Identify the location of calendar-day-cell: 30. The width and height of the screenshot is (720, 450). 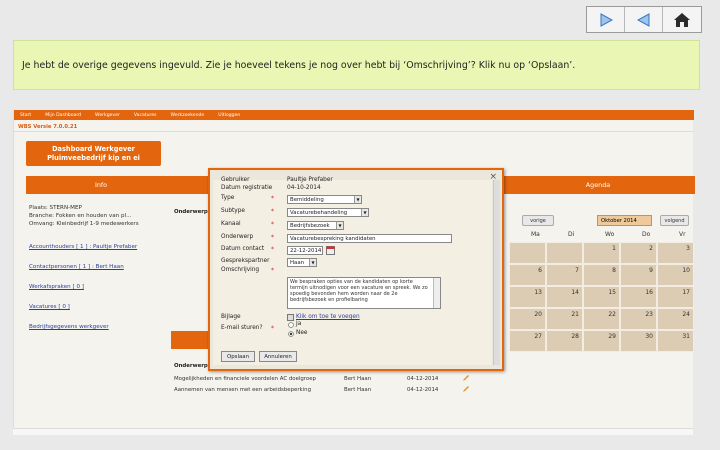
(638, 341).